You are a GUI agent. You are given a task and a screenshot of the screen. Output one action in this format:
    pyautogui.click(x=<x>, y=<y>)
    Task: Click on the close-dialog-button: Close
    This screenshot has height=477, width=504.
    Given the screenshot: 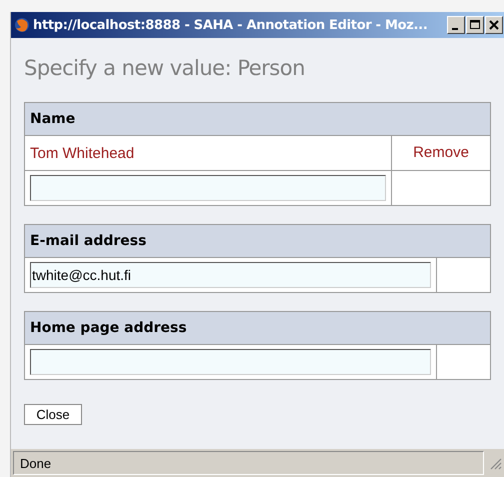 What is the action you would take?
    pyautogui.click(x=53, y=414)
    